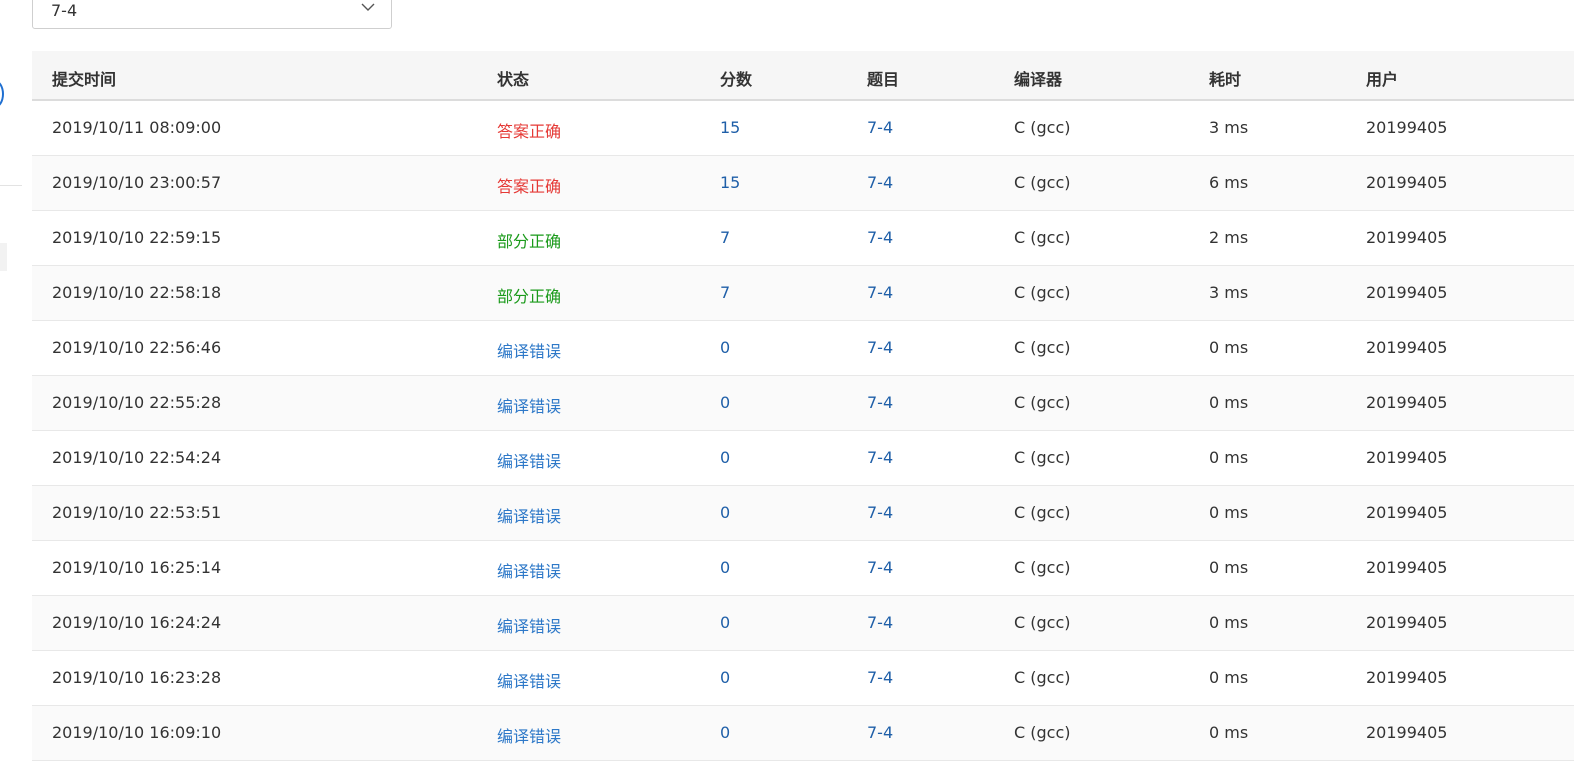 The image size is (1574, 772). I want to click on header-duration: 耗时, so click(1225, 78).